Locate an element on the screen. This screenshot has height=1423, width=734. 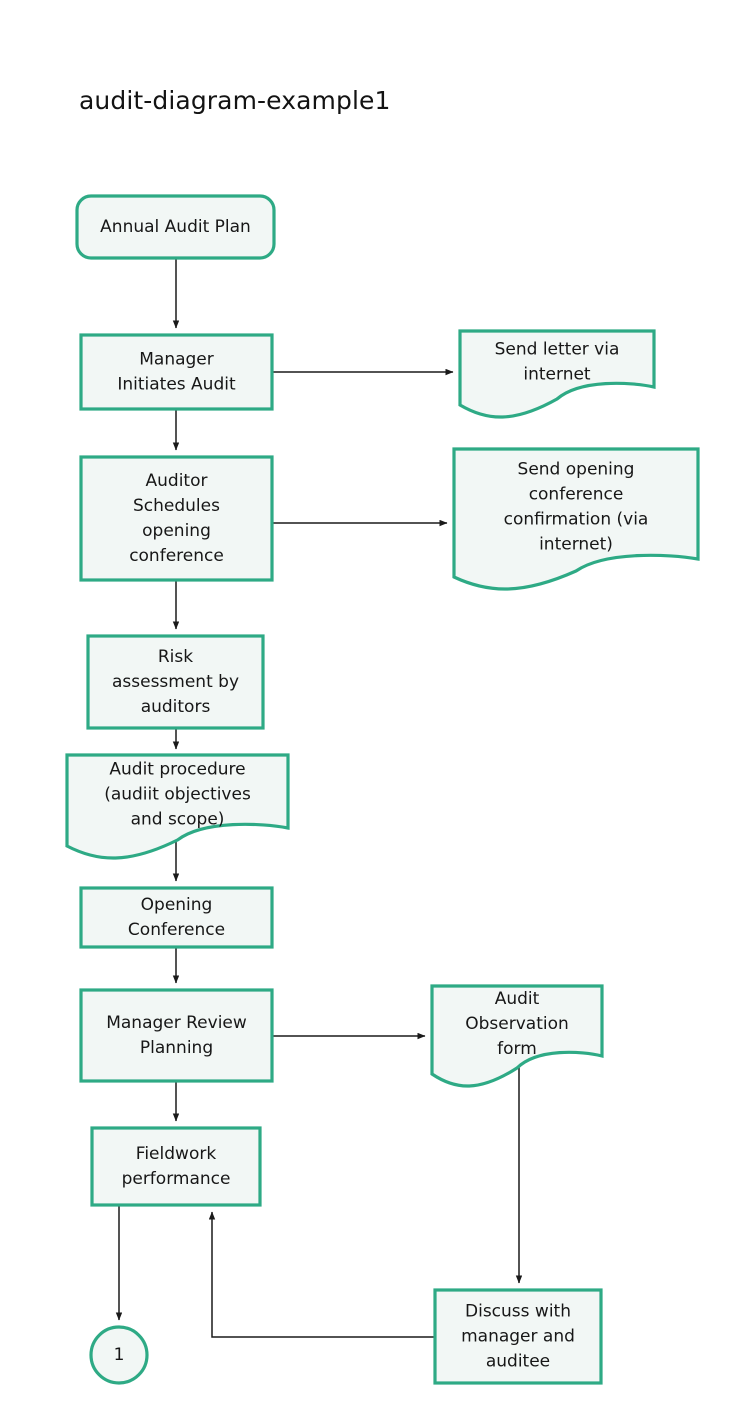
node-label-manager-initiates-audit-line-1: Manager is located at coordinates (176, 360).